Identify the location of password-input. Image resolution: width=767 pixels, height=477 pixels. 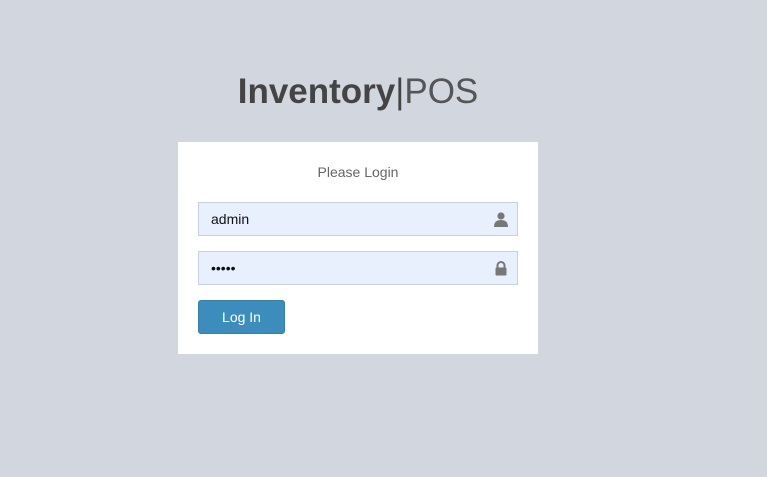
(345, 268).